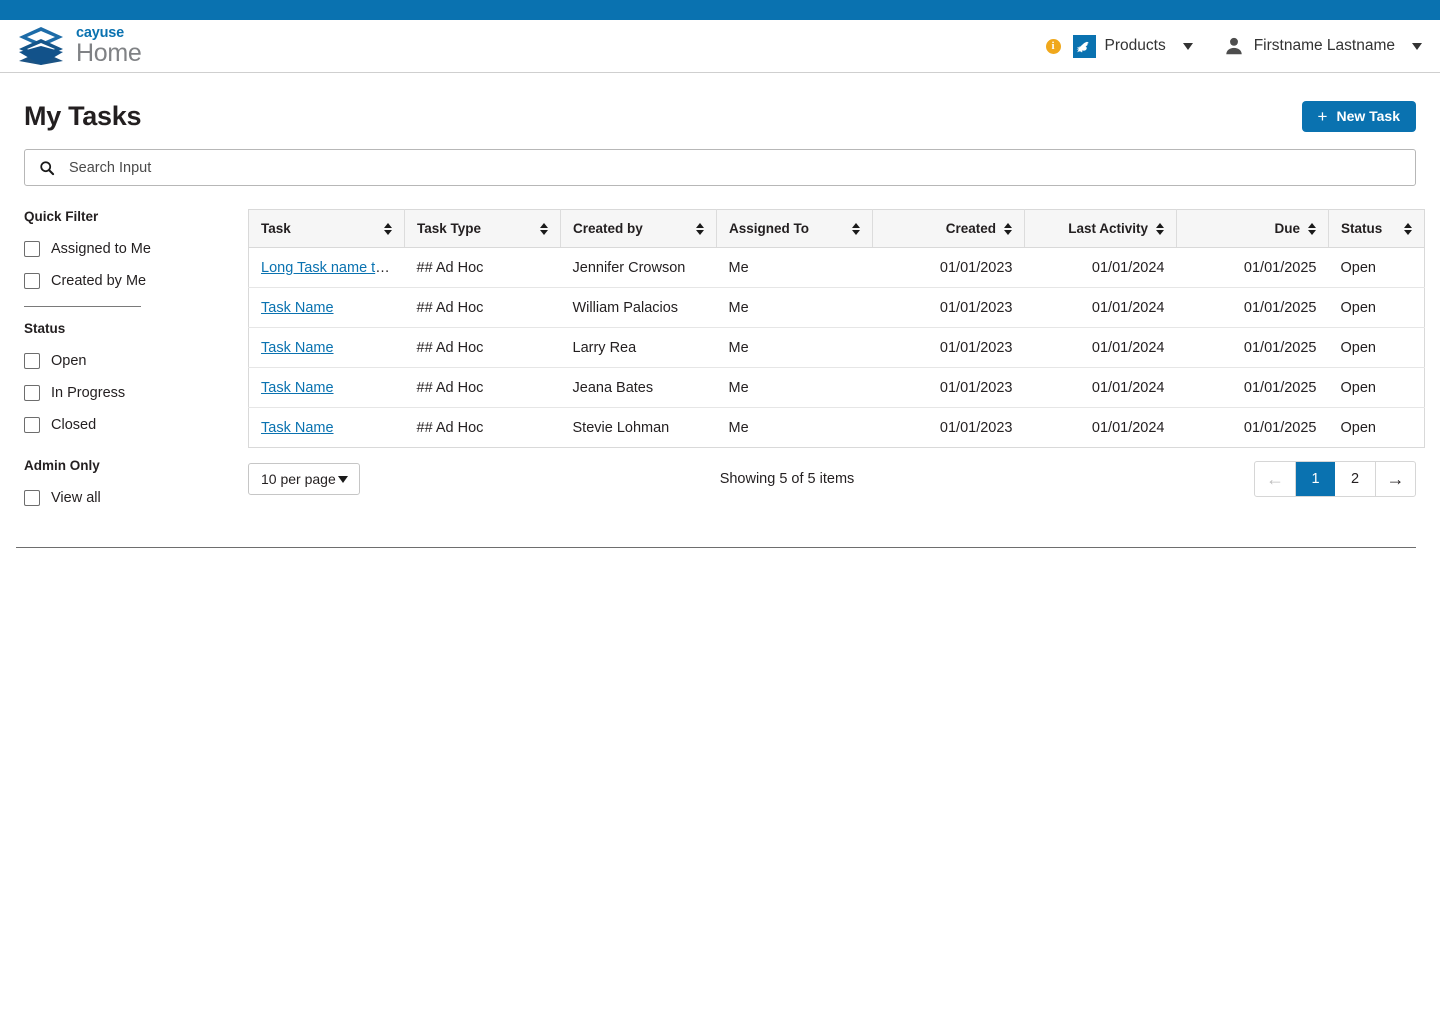  I want to click on cell-created-by: Larry Rea, so click(638, 347).